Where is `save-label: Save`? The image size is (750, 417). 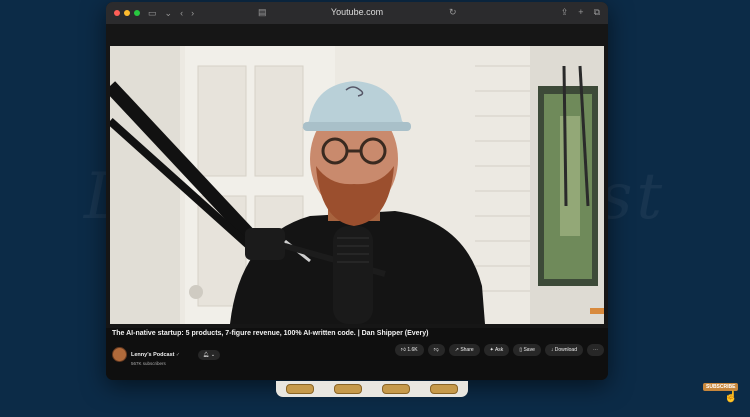
save-label: Save is located at coordinates (529, 350).